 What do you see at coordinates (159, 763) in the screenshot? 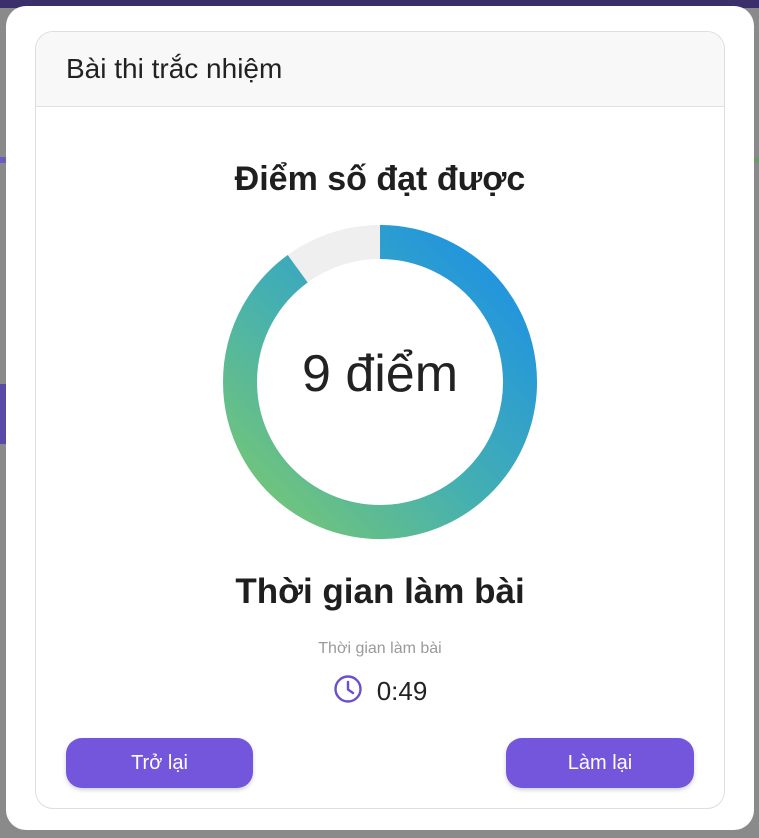
I see `back-button: Trở lại` at bounding box center [159, 763].